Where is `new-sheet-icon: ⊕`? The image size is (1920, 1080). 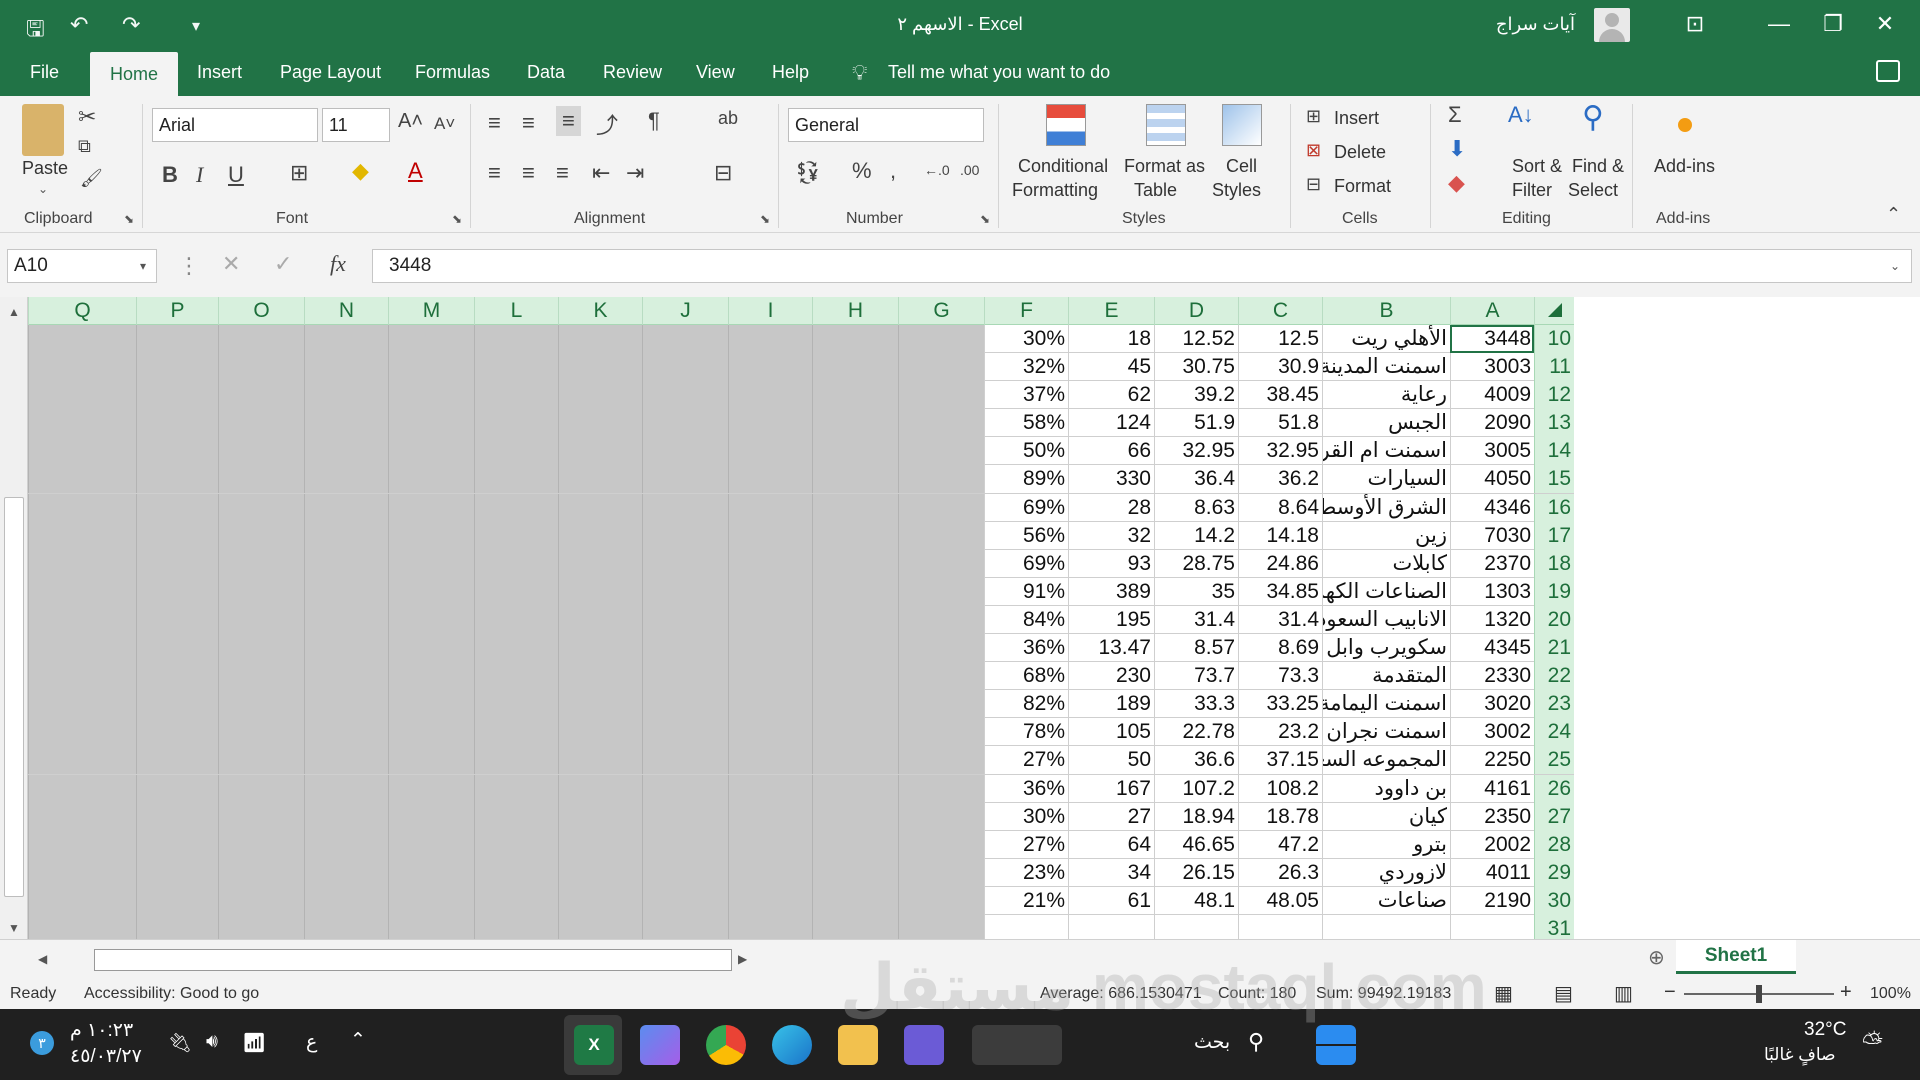
new-sheet-icon: ⊕ is located at coordinates (1656, 957).